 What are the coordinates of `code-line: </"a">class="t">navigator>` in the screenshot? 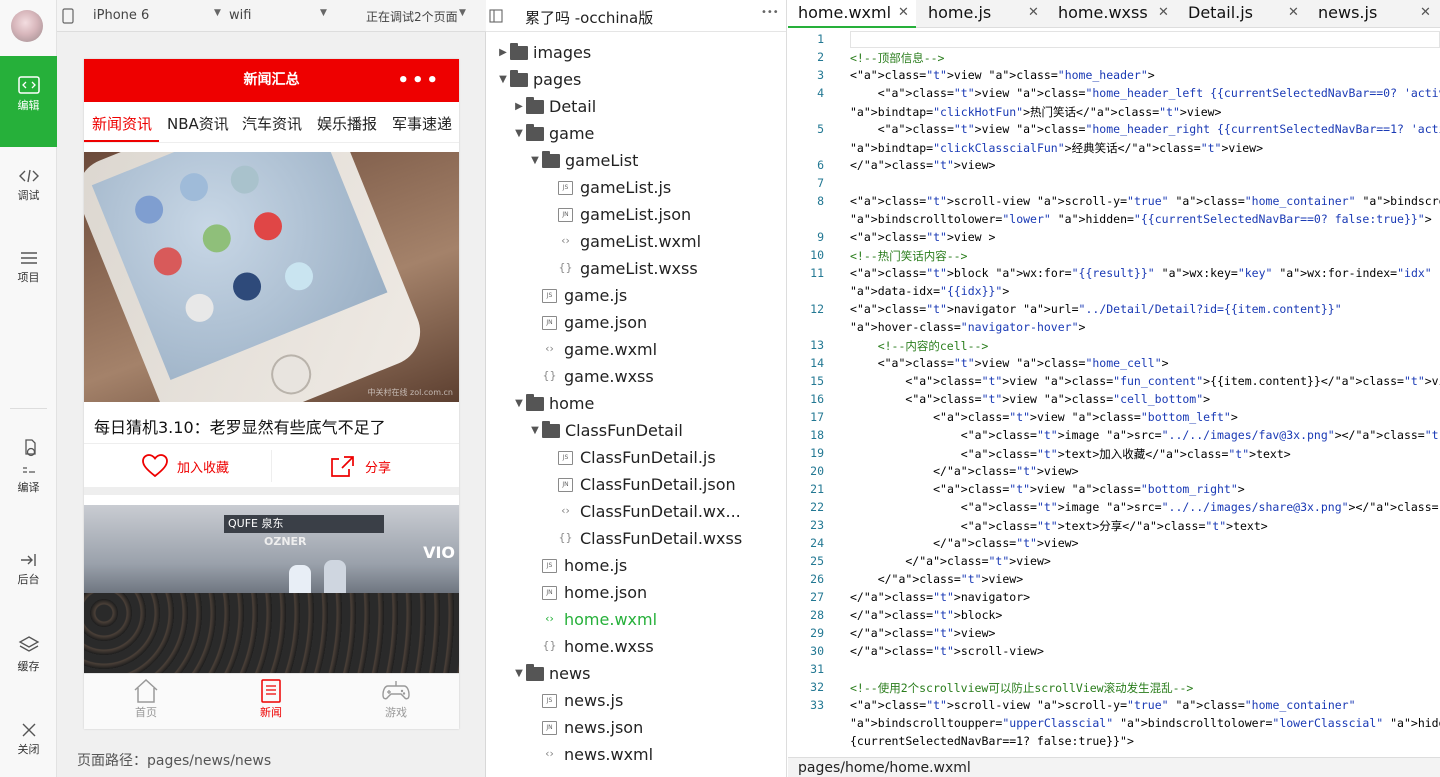 It's located at (940, 597).